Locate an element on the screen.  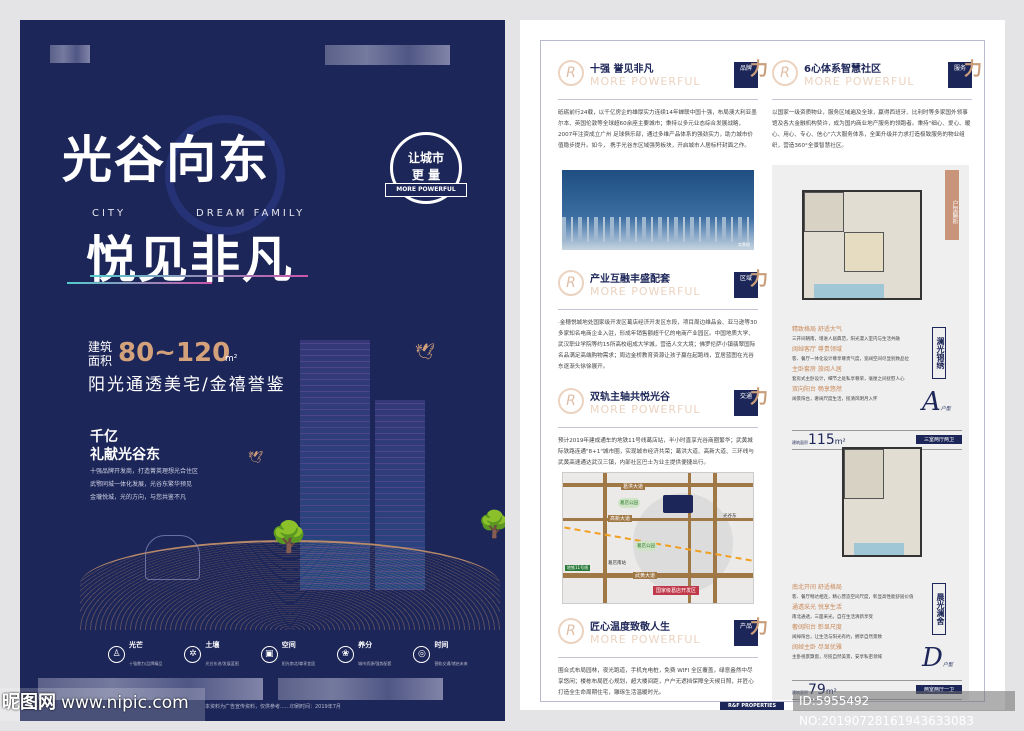
section-header: R 6心体系智慧社区 MORE POWERFUL 服务 is located at coordinates (877, 80).